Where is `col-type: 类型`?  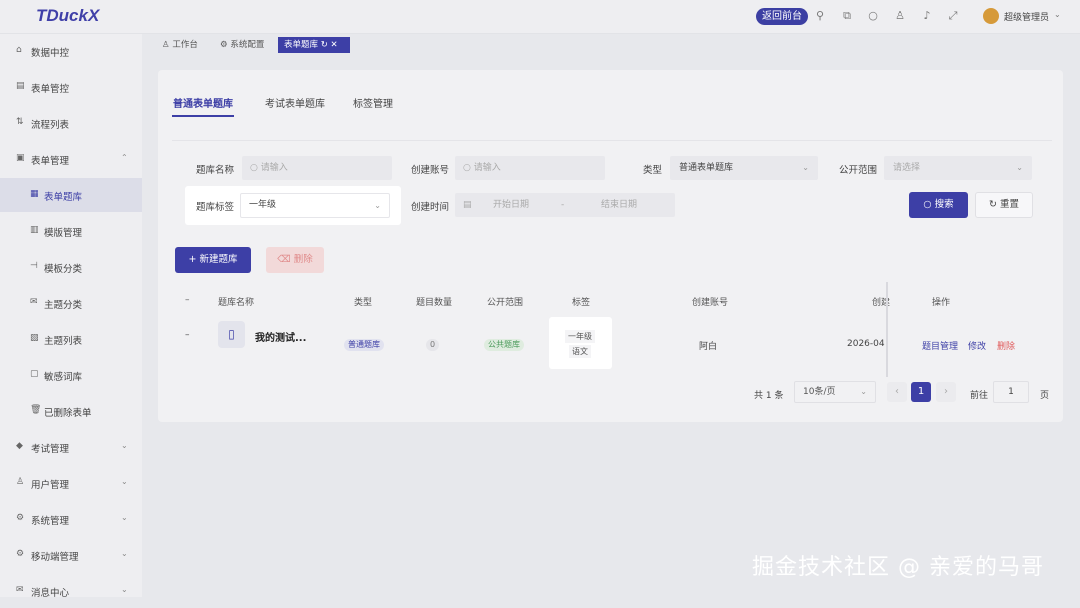 col-type: 类型 is located at coordinates (363, 303).